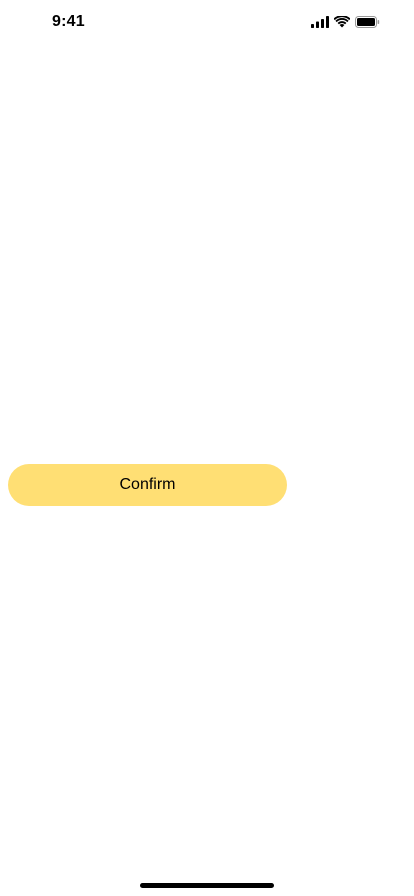 This screenshot has height=896, width=414. What do you see at coordinates (207, 885) in the screenshot?
I see `home-indicator` at bounding box center [207, 885].